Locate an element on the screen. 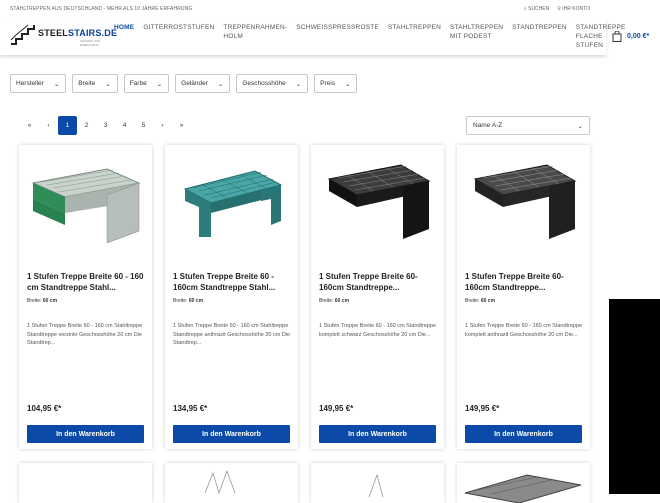  filter-preis: Preis ⌄ is located at coordinates (336, 83).